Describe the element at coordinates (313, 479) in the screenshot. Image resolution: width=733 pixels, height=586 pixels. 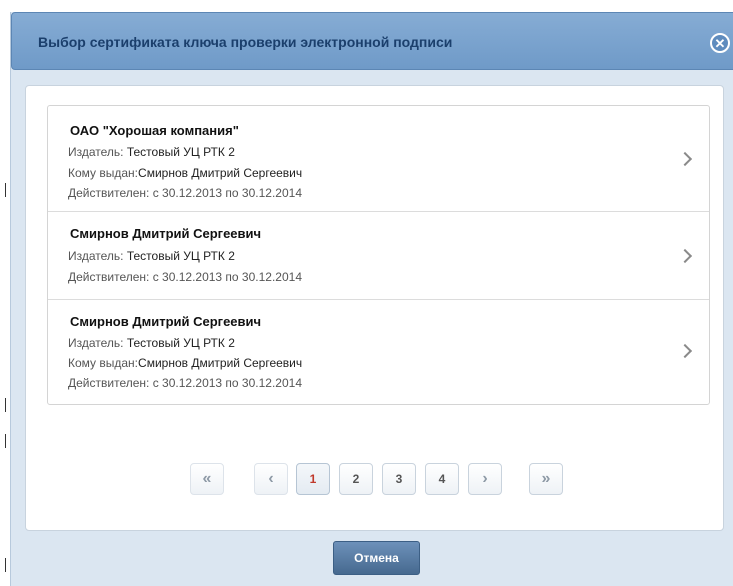
I see `page-button-1: 1` at that location.